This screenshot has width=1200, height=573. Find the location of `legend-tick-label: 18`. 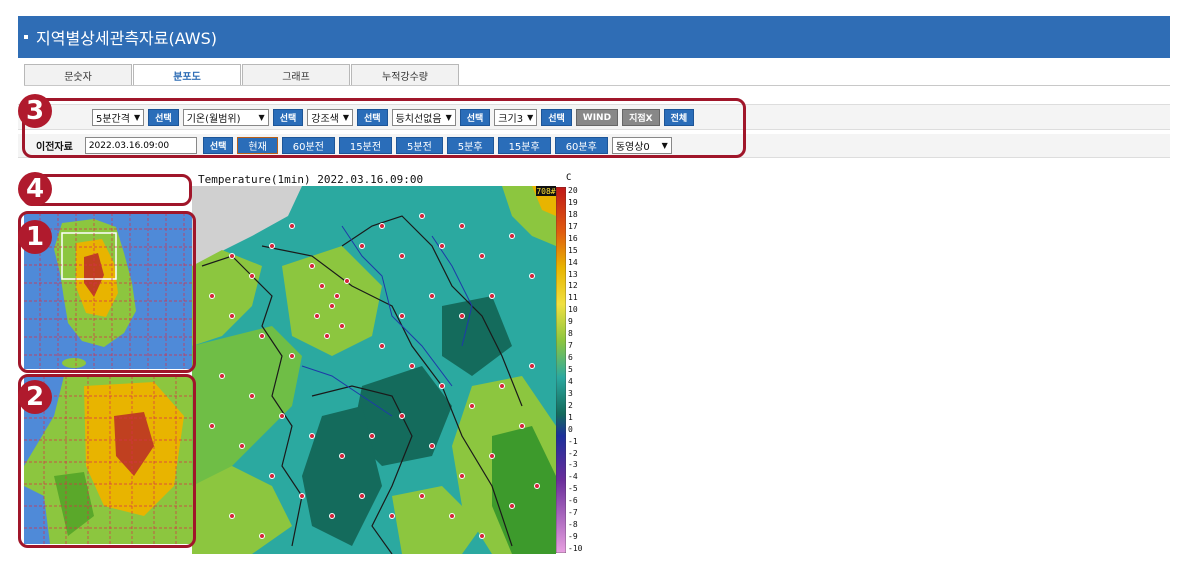

legend-tick-label: 18 is located at coordinates (573, 214).